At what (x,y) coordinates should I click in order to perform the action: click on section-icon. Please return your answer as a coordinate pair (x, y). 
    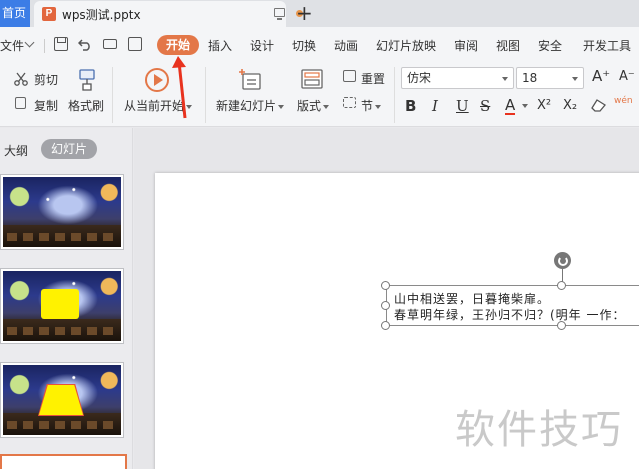
    Looking at the image, I should click on (349, 102).